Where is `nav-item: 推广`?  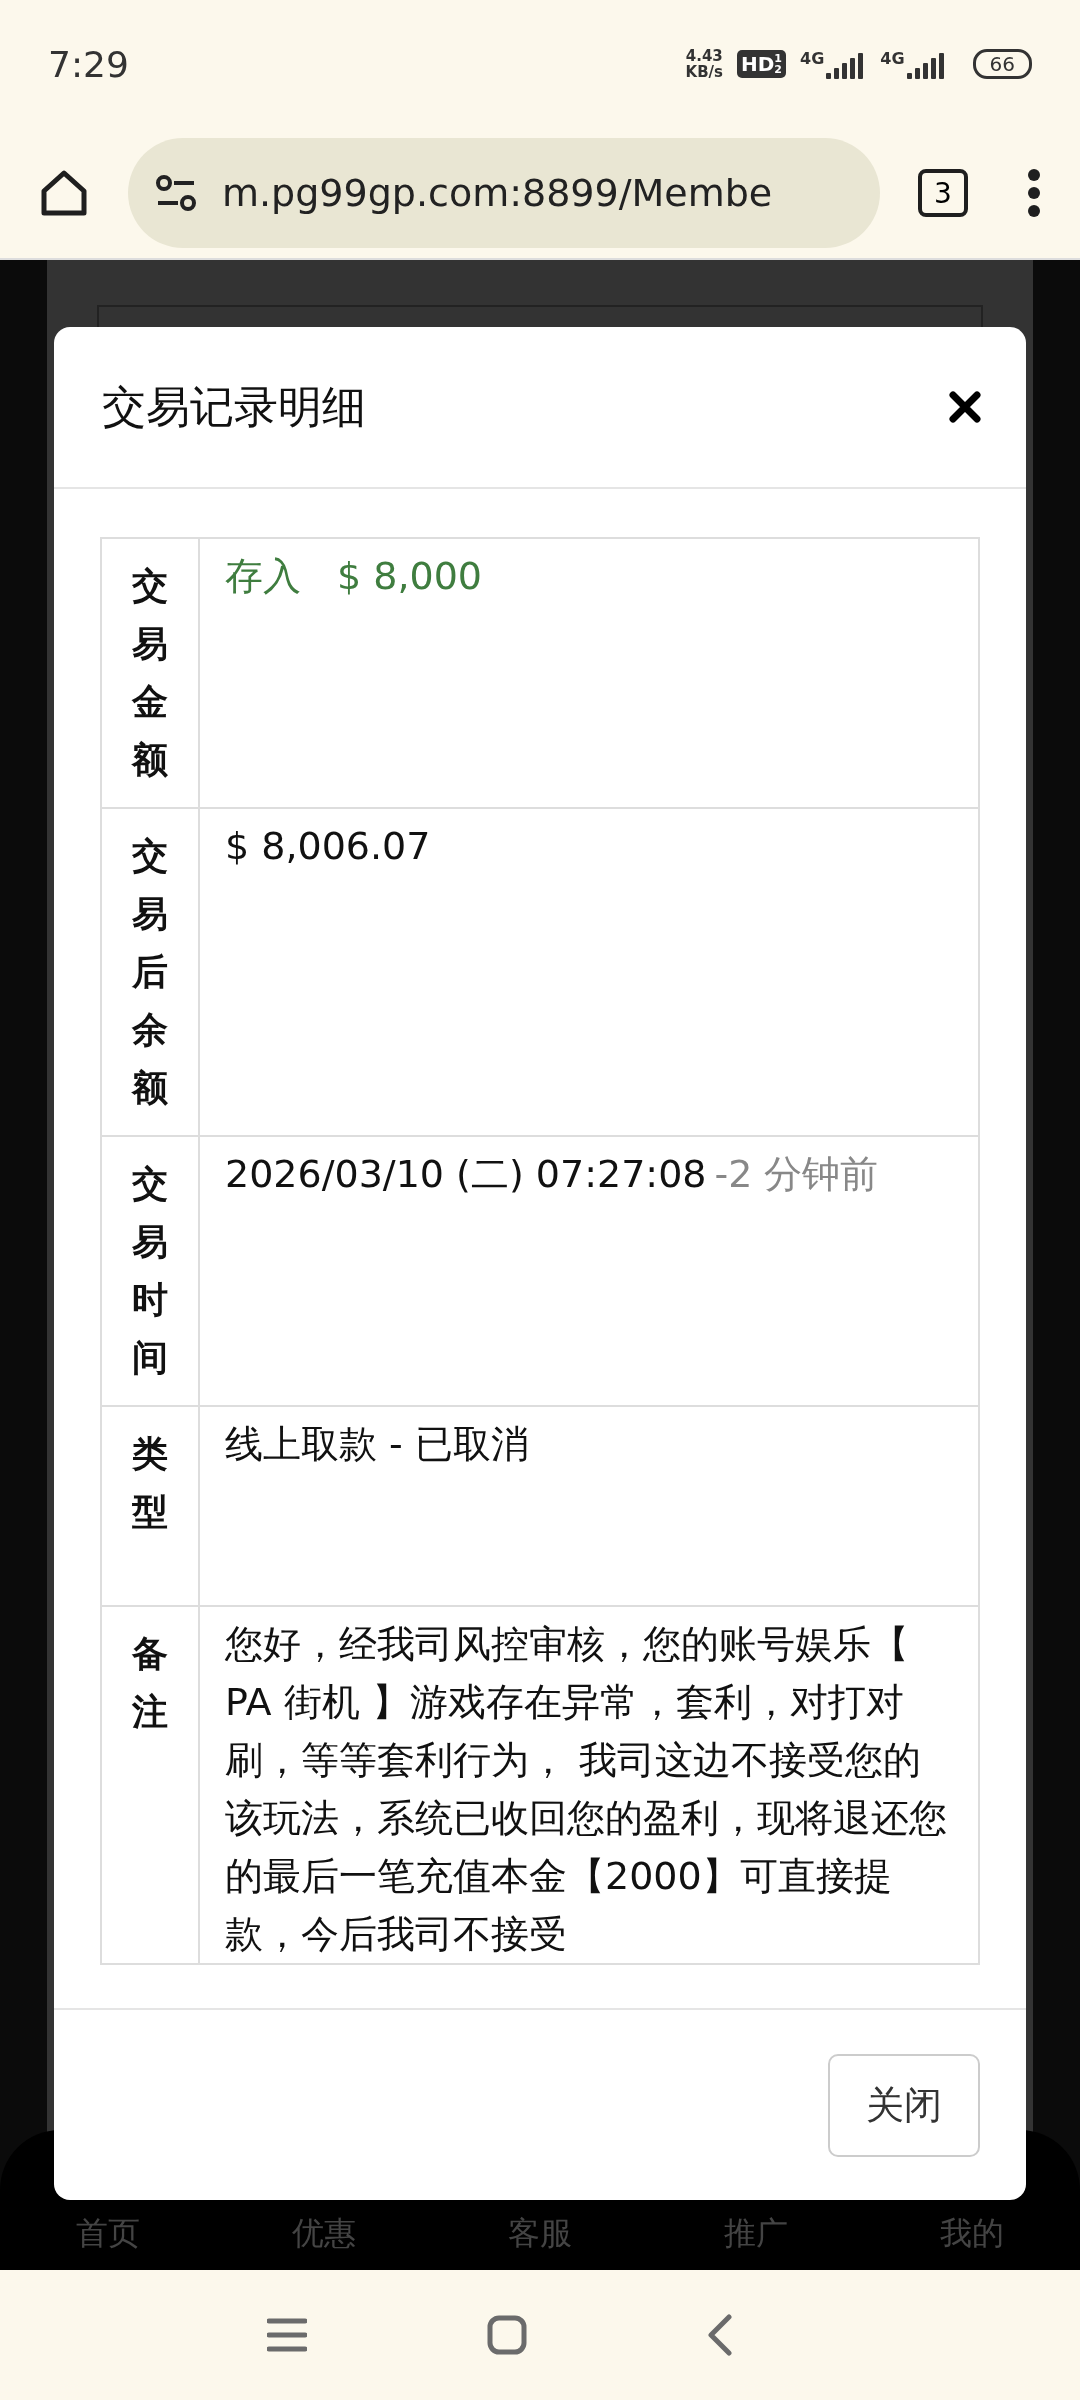 nav-item: 推广 is located at coordinates (756, 2234).